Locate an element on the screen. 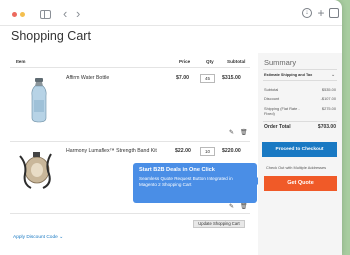 This screenshot has width=350, height=255. window-minimize-dot is located at coordinates (22, 14).